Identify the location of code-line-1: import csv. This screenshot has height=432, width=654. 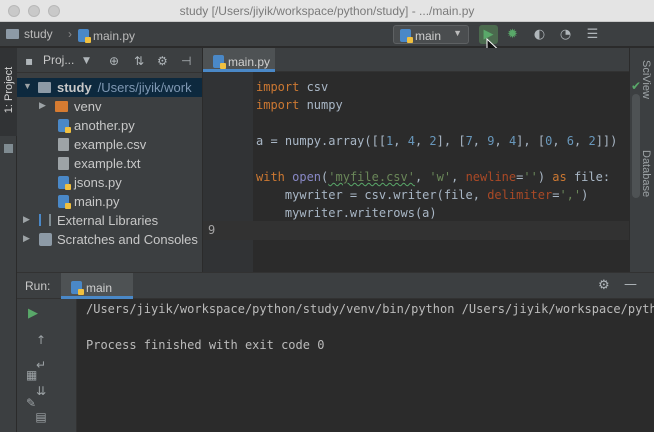
(292, 89).